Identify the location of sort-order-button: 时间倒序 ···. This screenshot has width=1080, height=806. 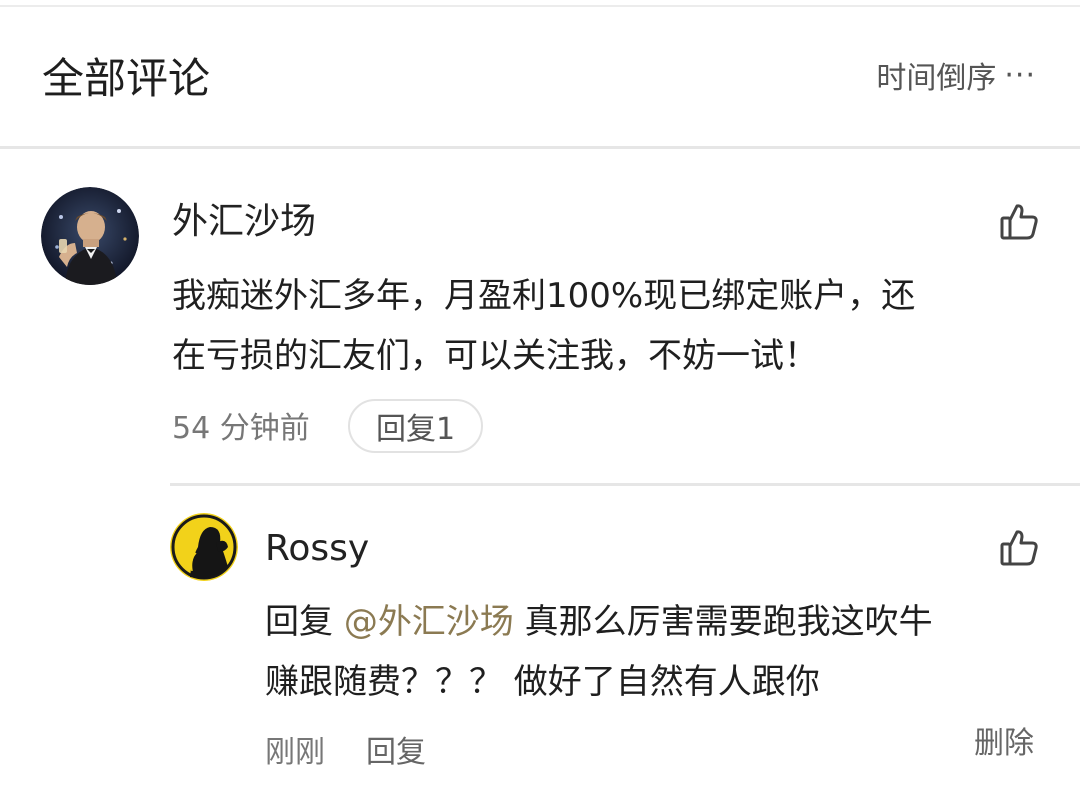
(956, 75).